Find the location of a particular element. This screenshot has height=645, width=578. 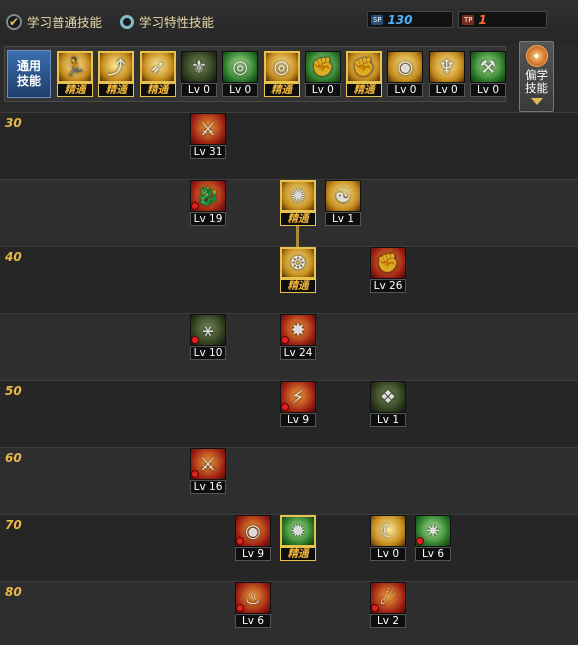

advanced-label-line2: 技能 is located at coordinates (536, 88).